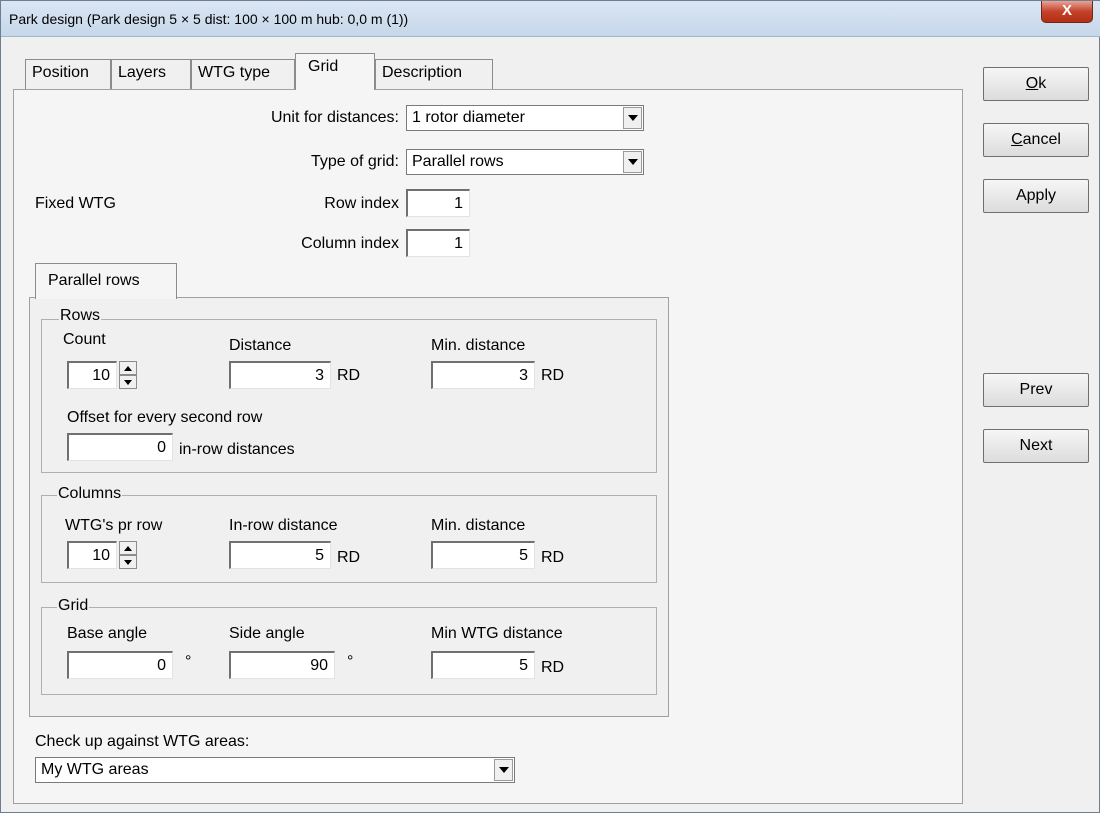 This screenshot has height=813, width=1100. Describe the element at coordinates (60, 72) in the screenshot. I see `tab-position-label: Position` at that location.